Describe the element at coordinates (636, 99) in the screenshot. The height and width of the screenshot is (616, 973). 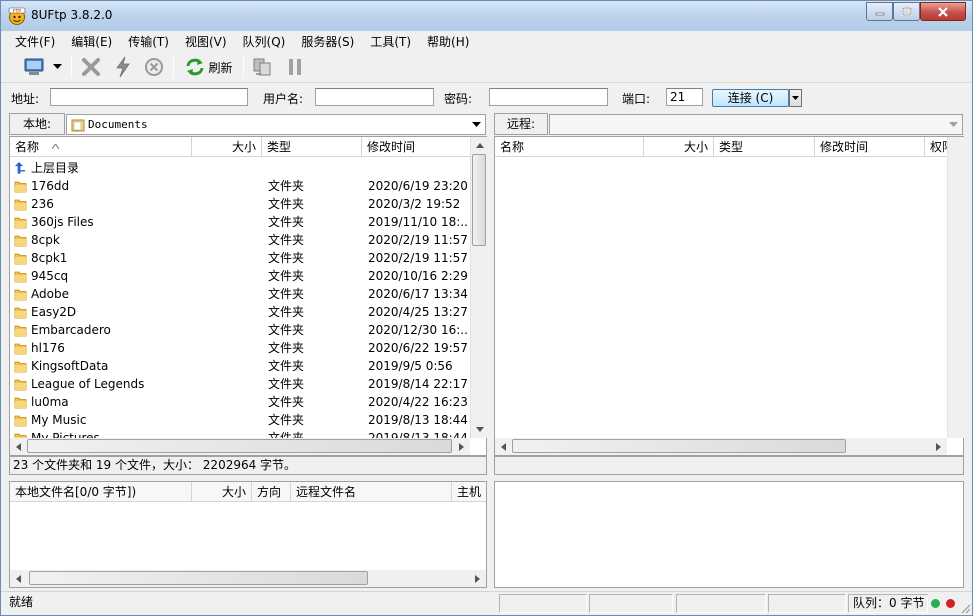
I see `port-label: 端口:` at that location.